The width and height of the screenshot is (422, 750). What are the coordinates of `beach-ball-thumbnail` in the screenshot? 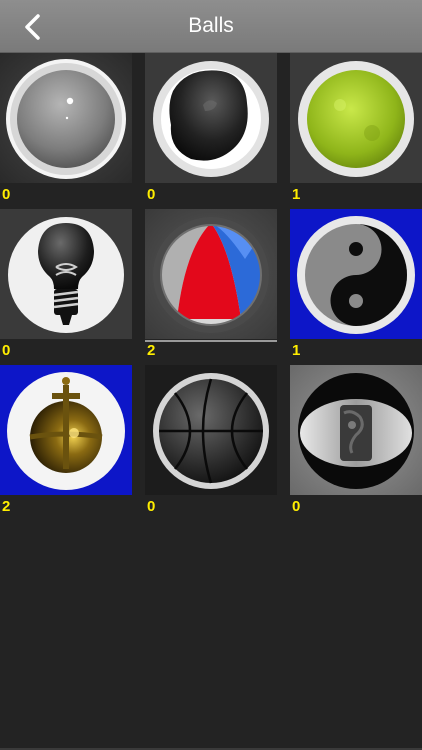 It's located at (211, 274).